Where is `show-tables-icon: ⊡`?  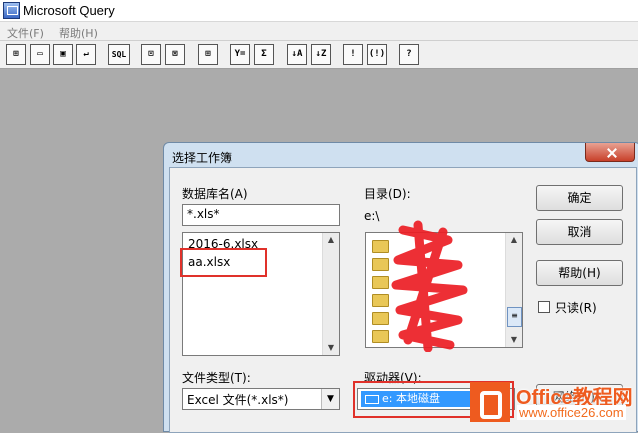
show-tables-icon: ⊡ is located at coordinates (151, 54).